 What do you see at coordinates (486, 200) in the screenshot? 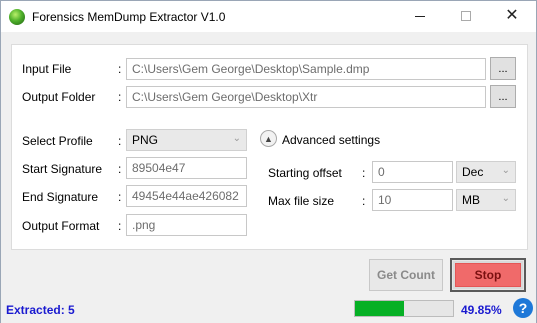
I see `size-unit-dropdown: MB ⌄` at bounding box center [486, 200].